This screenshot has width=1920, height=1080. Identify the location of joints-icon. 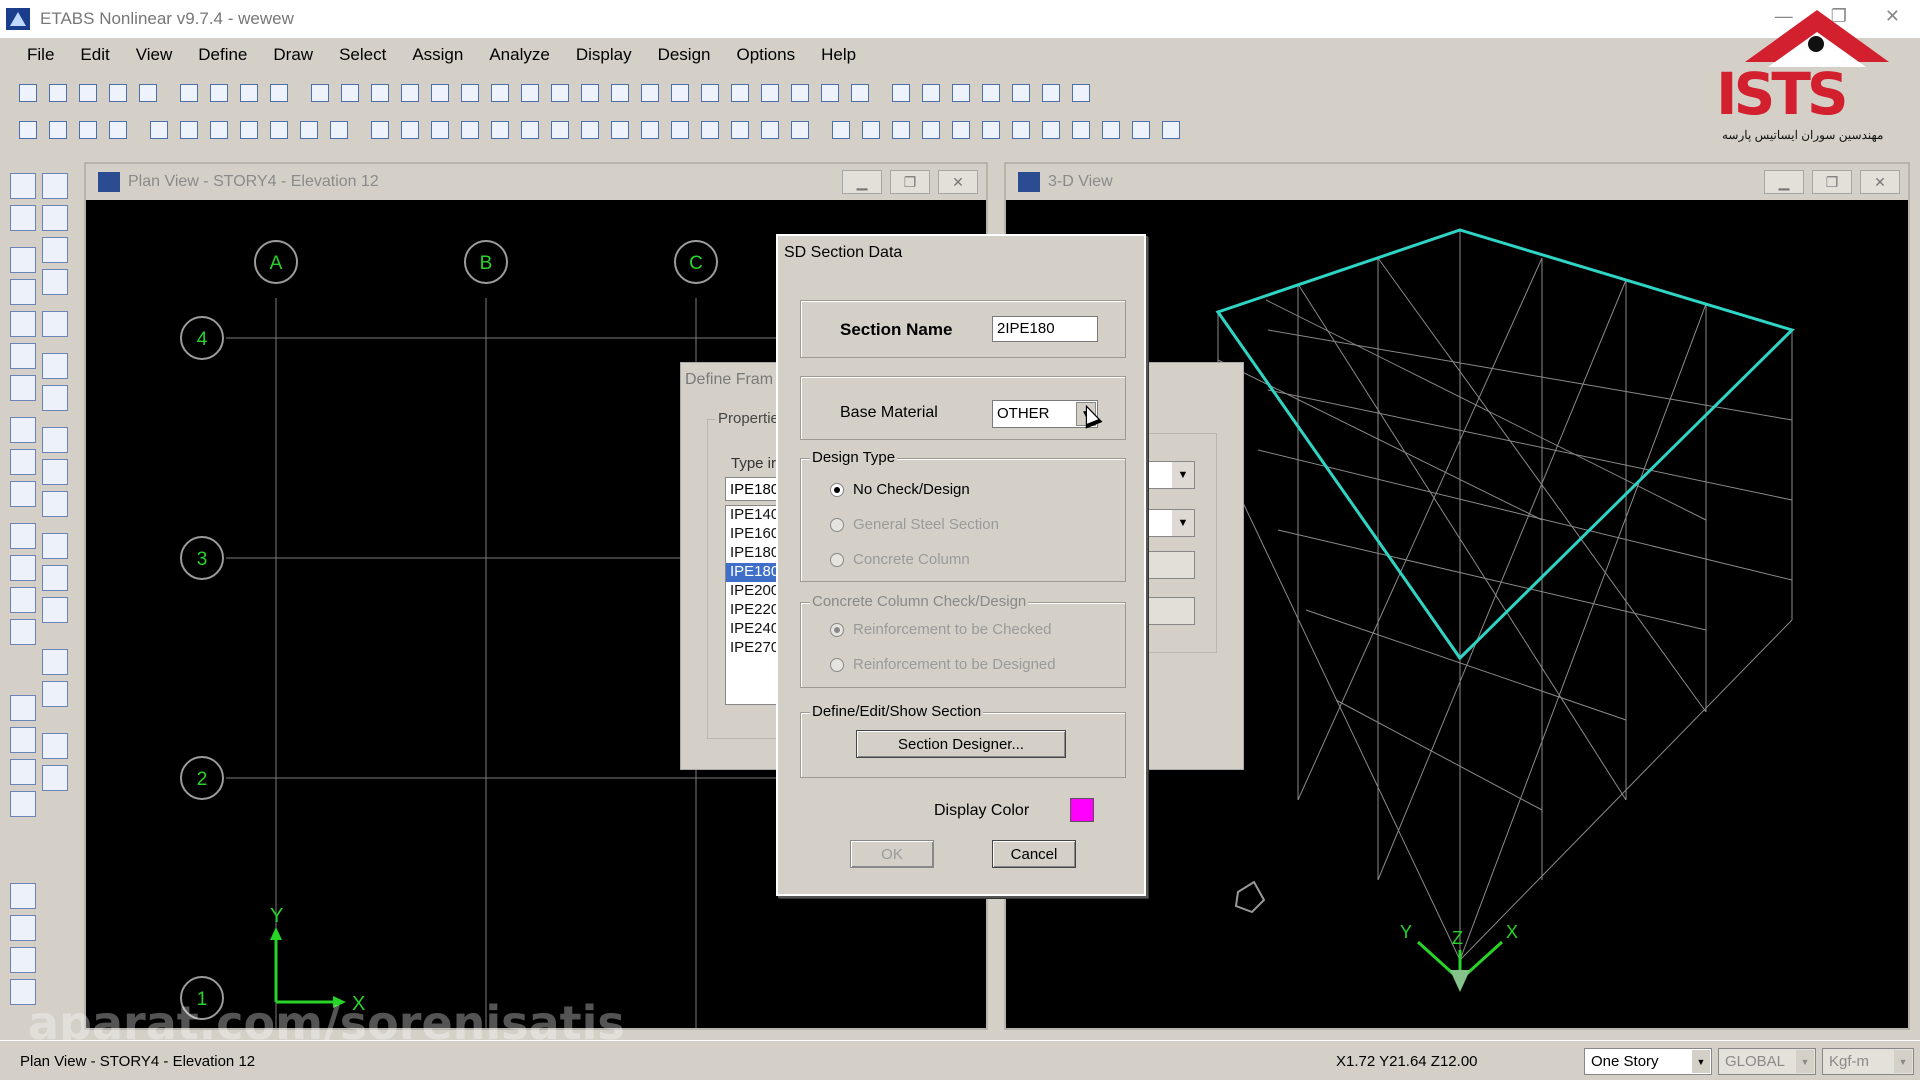
(55, 366).